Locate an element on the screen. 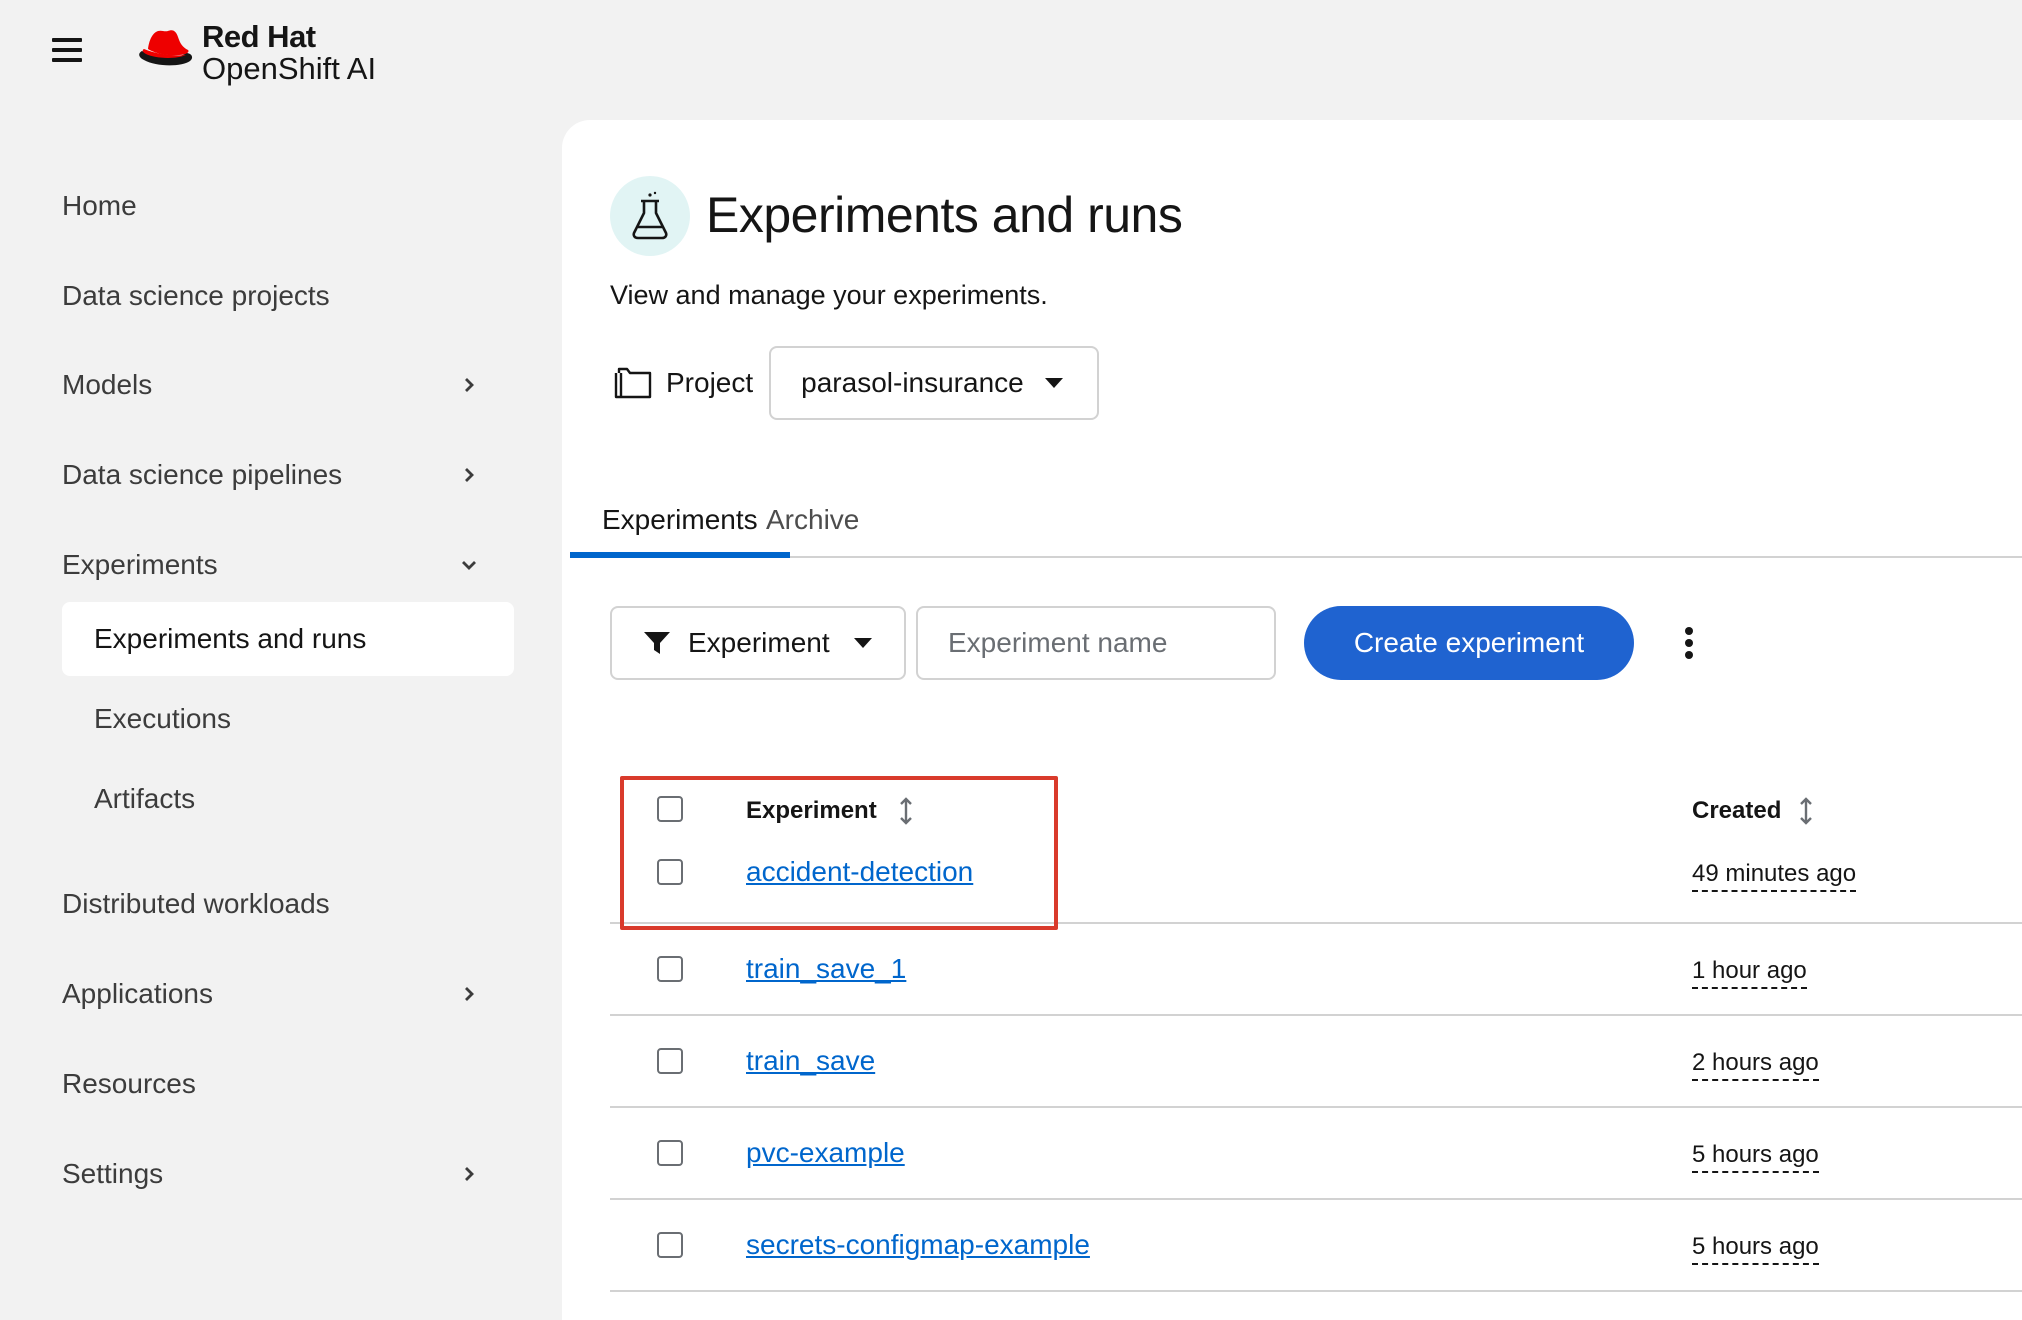  table-row: secrets-configmap-example 5 hours ago is located at coordinates (1316, 1246).